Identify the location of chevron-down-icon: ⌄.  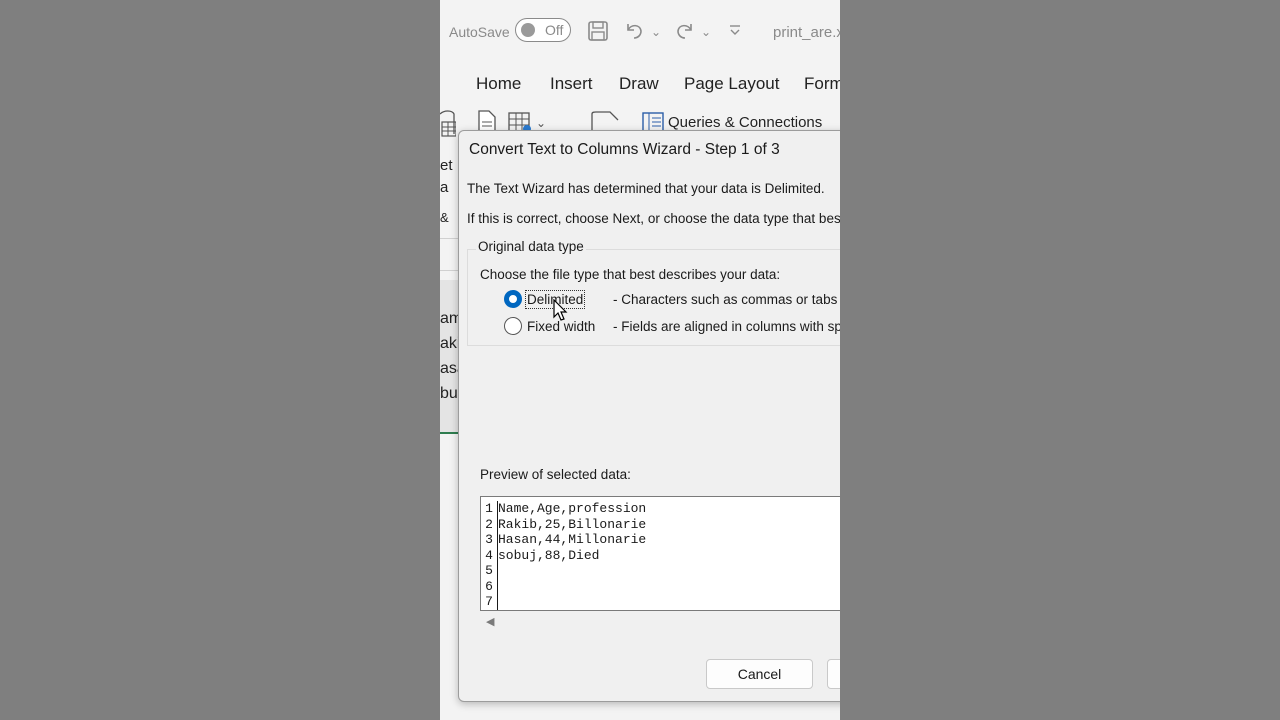
(541, 123).